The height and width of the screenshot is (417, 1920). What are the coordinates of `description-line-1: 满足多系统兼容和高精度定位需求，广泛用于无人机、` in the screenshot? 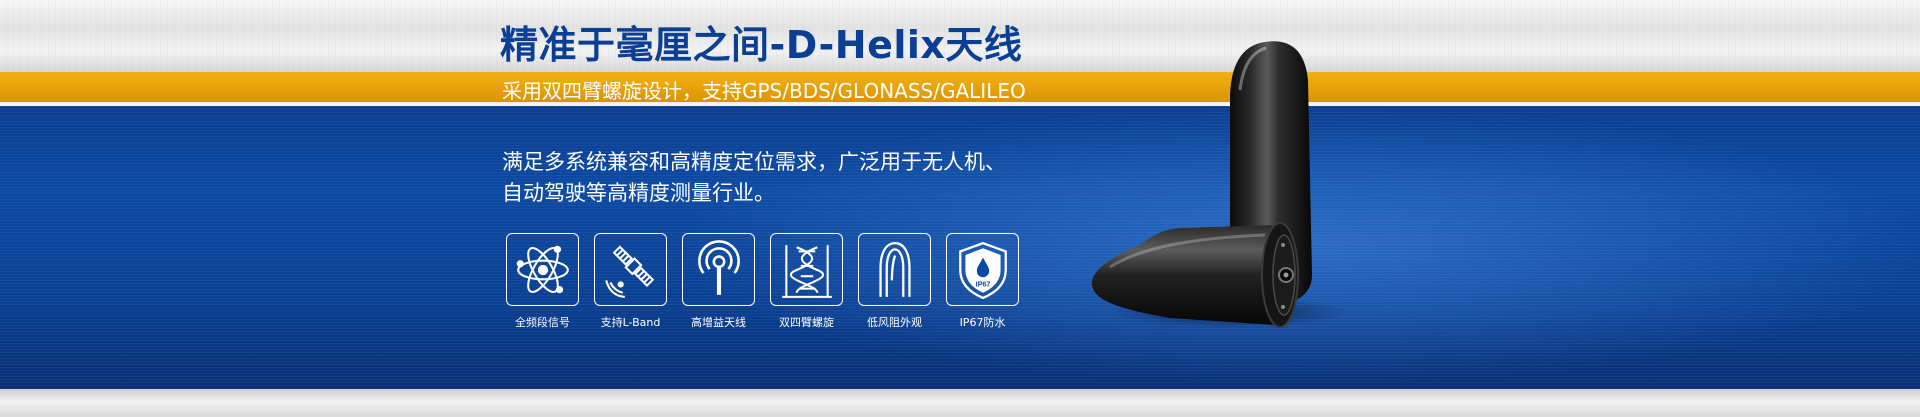 It's located at (754, 162).